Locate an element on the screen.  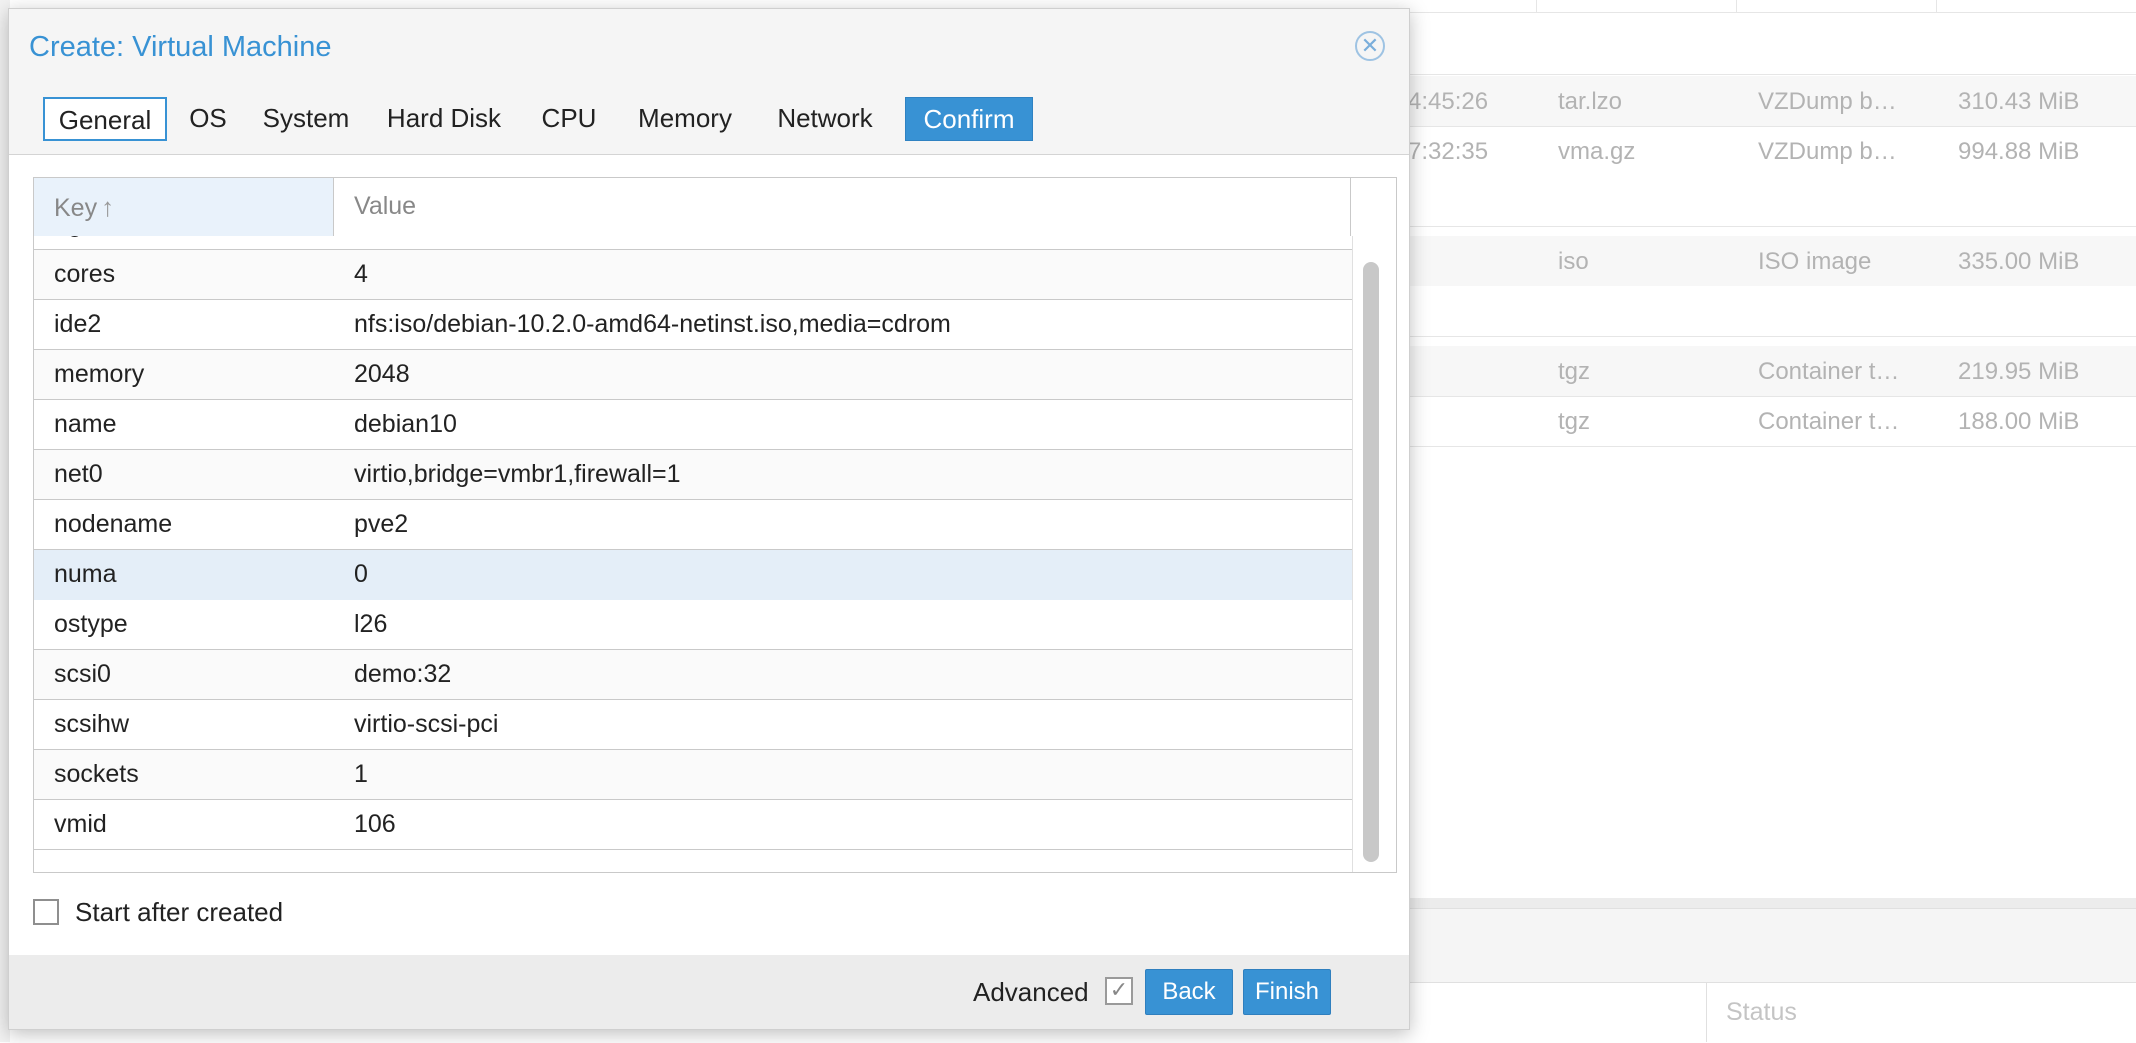
background-table-row: tgz Container t… 188.00 MiB is located at coordinates (1772, 421).